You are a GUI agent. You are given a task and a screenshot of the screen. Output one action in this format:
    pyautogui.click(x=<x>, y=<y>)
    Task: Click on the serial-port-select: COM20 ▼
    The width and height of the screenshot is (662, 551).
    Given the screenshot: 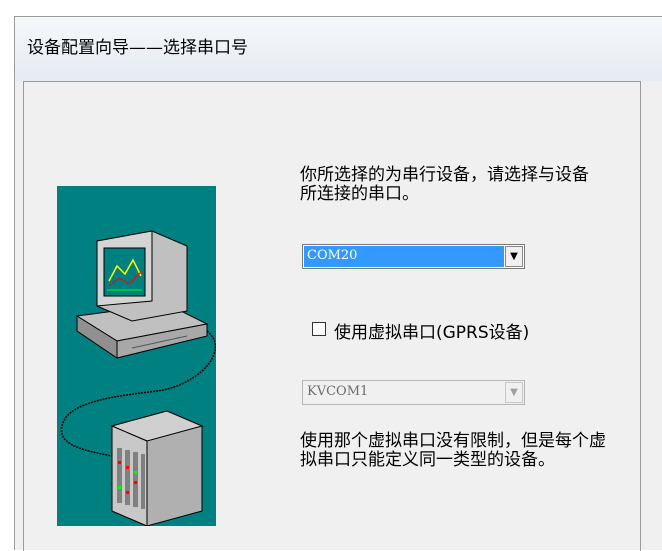 What is the action you would take?
    pyautogui.click(x=413, y=256)
    